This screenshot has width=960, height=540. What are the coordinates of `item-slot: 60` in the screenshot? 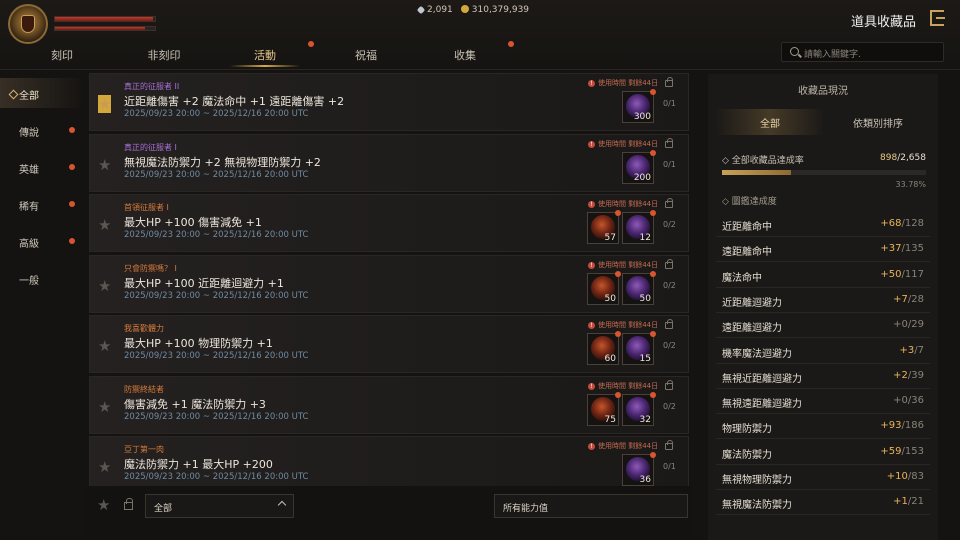 It's located at (604, 348).